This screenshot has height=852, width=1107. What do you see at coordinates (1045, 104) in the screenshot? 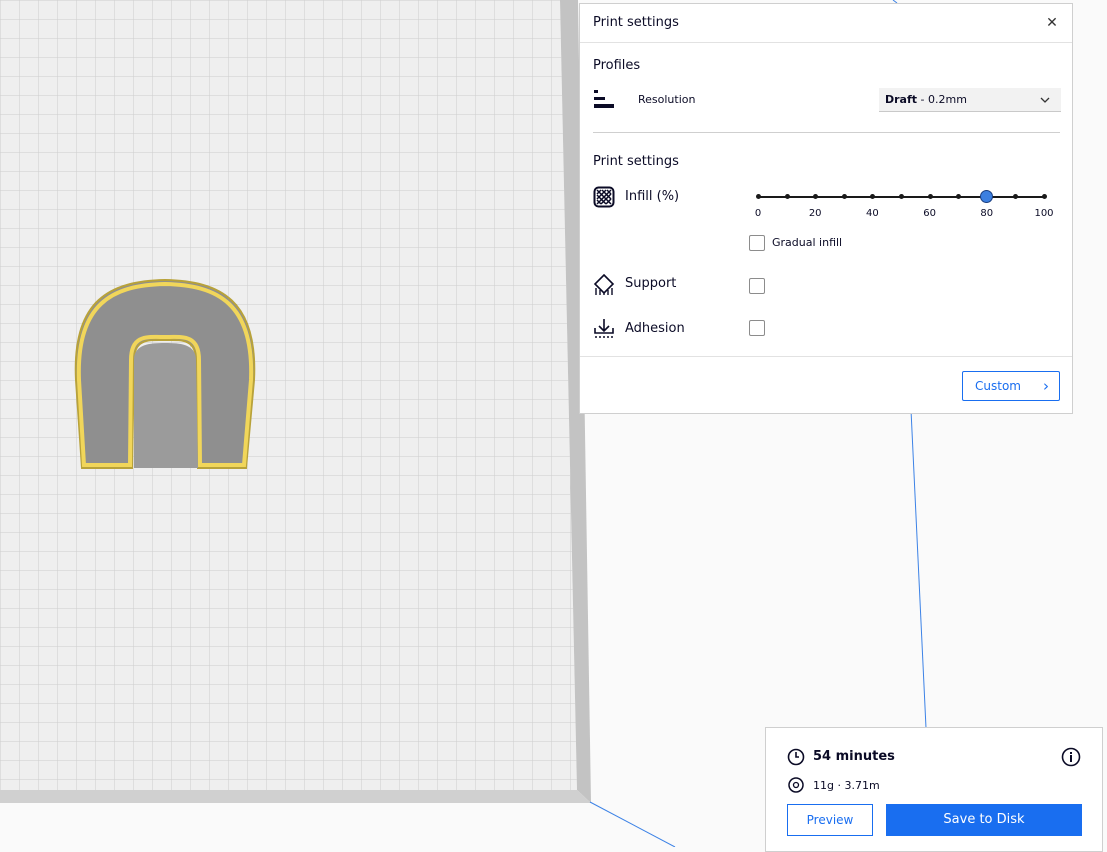
I see `chevron-down-icon` at bounding box center [1045, 104].